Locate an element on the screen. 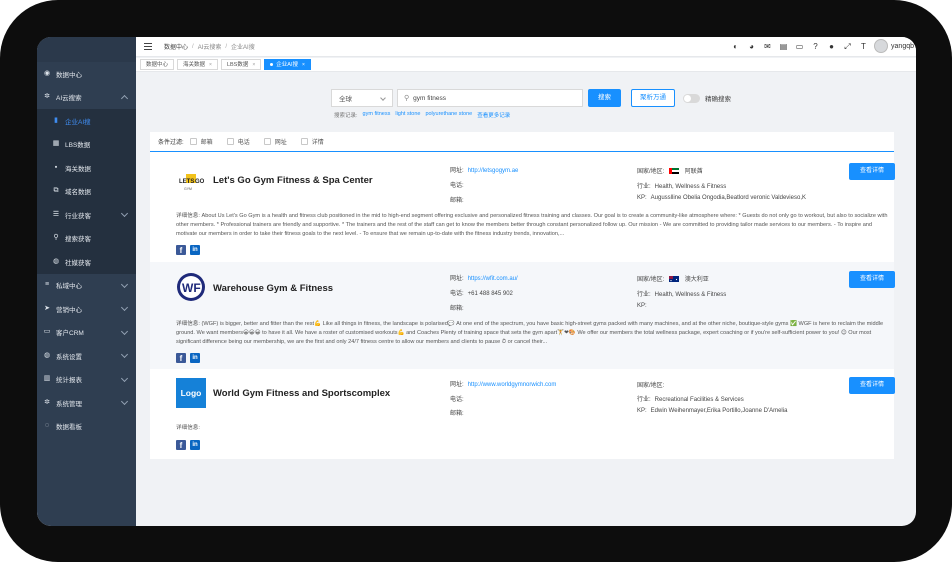 The width and height of the screenshot is (952, 562). company-name: Let's Go Gym Fitness & Spa Center is located at coordinates (293, 180).